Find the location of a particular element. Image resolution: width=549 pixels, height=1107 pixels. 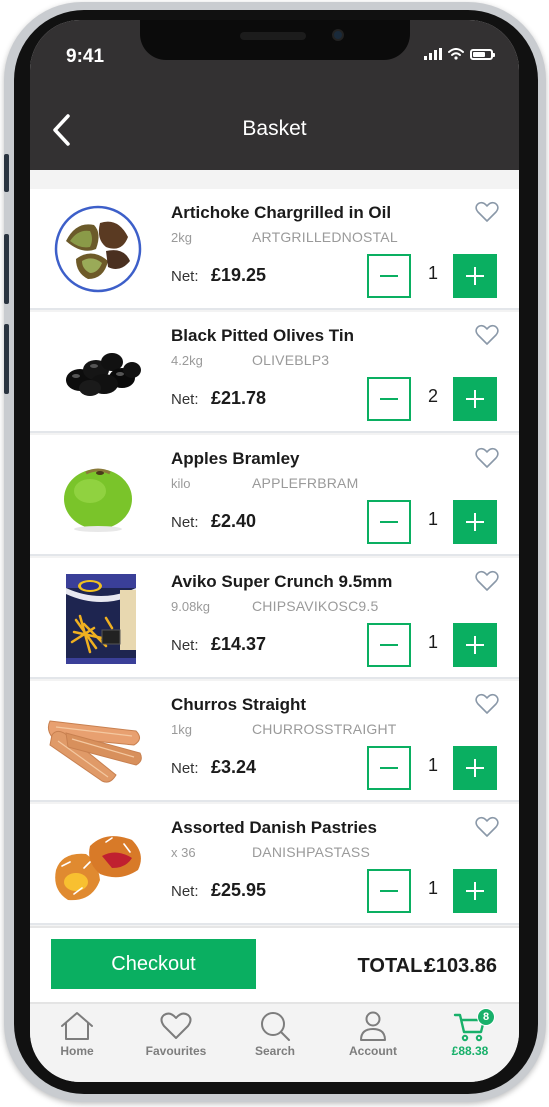

status-time: 9:41 is located at coordinates (85, 56).